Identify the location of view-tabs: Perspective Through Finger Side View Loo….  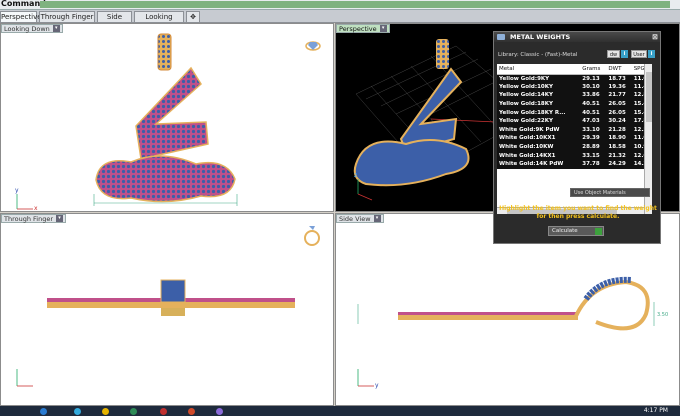
(340, 20).